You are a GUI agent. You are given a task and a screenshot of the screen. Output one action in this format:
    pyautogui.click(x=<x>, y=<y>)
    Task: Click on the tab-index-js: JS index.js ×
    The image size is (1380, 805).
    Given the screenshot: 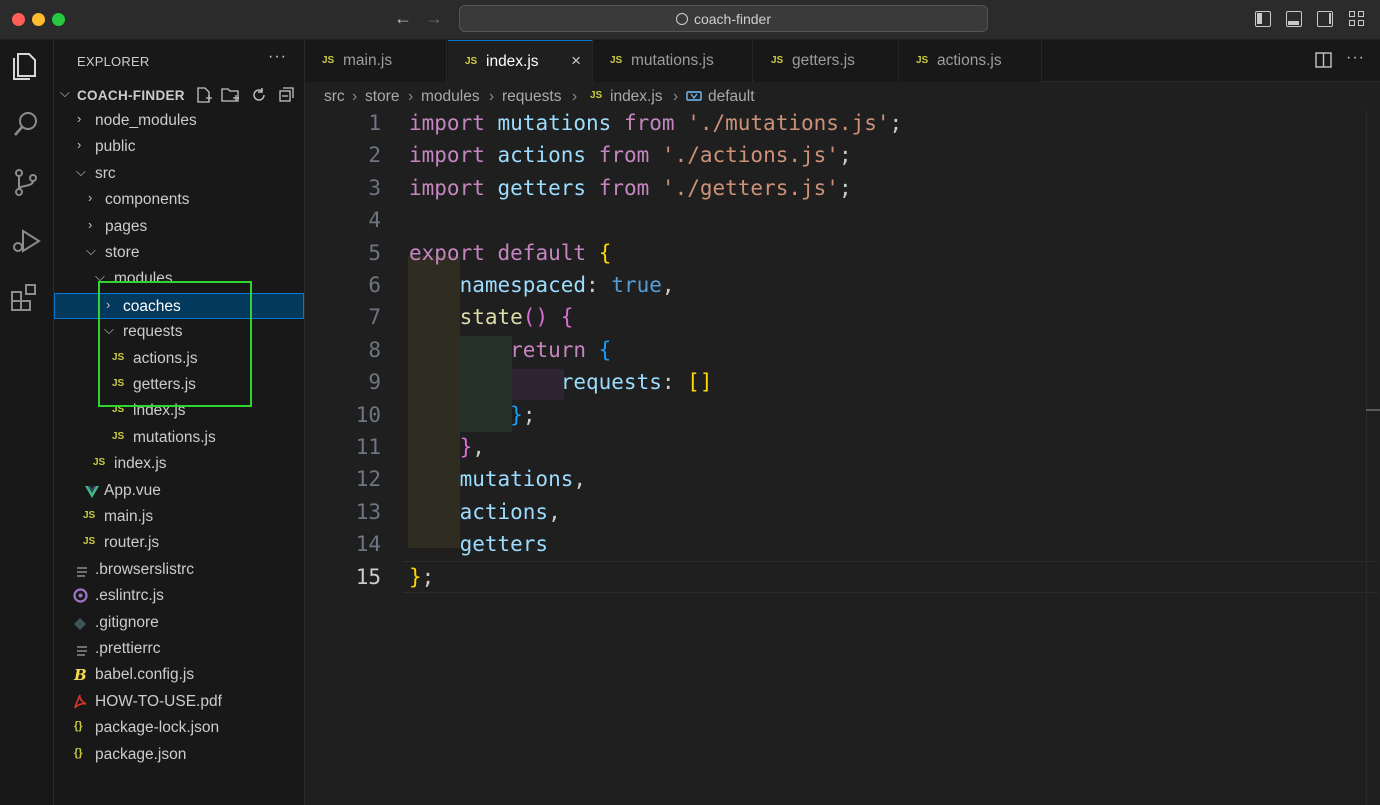 What is the action you would take?
    pyautogui.click(x=520, y=61)
    